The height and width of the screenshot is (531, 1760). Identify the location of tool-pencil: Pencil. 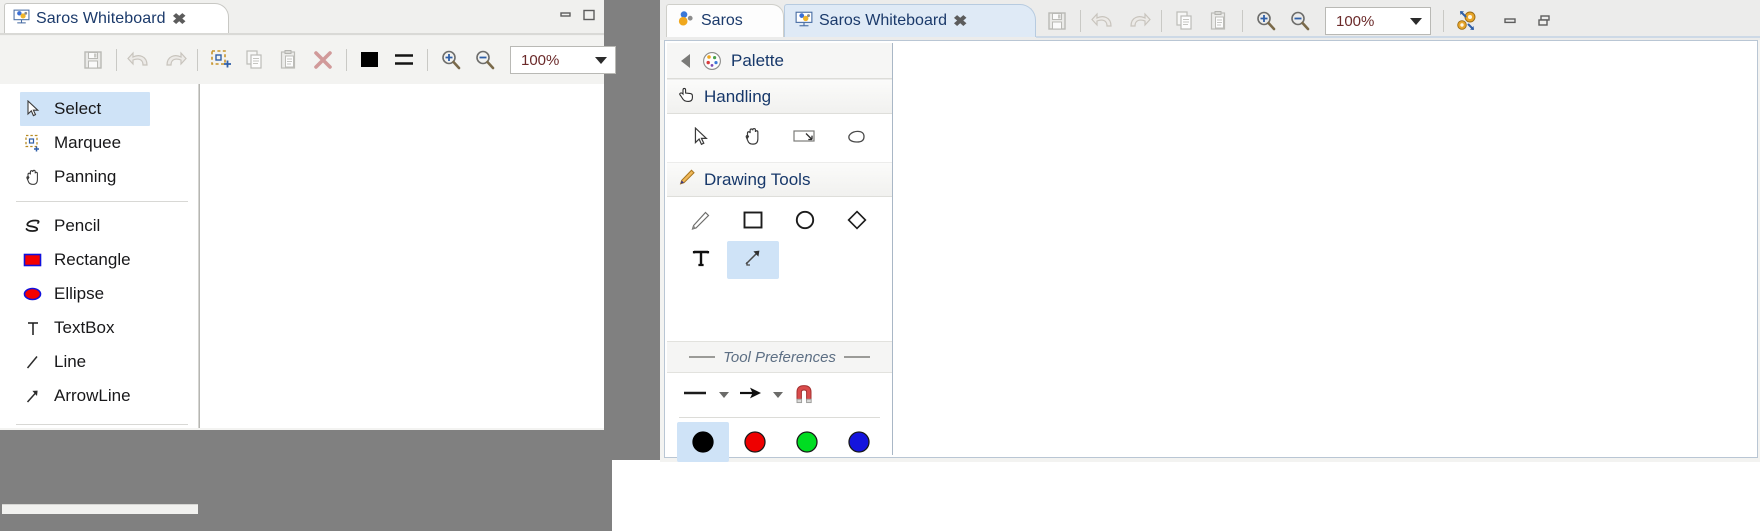
(100, 226).